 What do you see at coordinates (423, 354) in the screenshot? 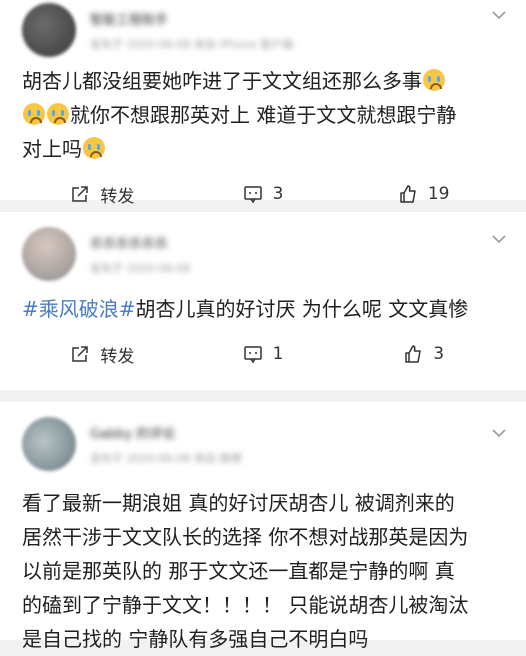
I see `like-button: 3` at bounding box center [423, 354].